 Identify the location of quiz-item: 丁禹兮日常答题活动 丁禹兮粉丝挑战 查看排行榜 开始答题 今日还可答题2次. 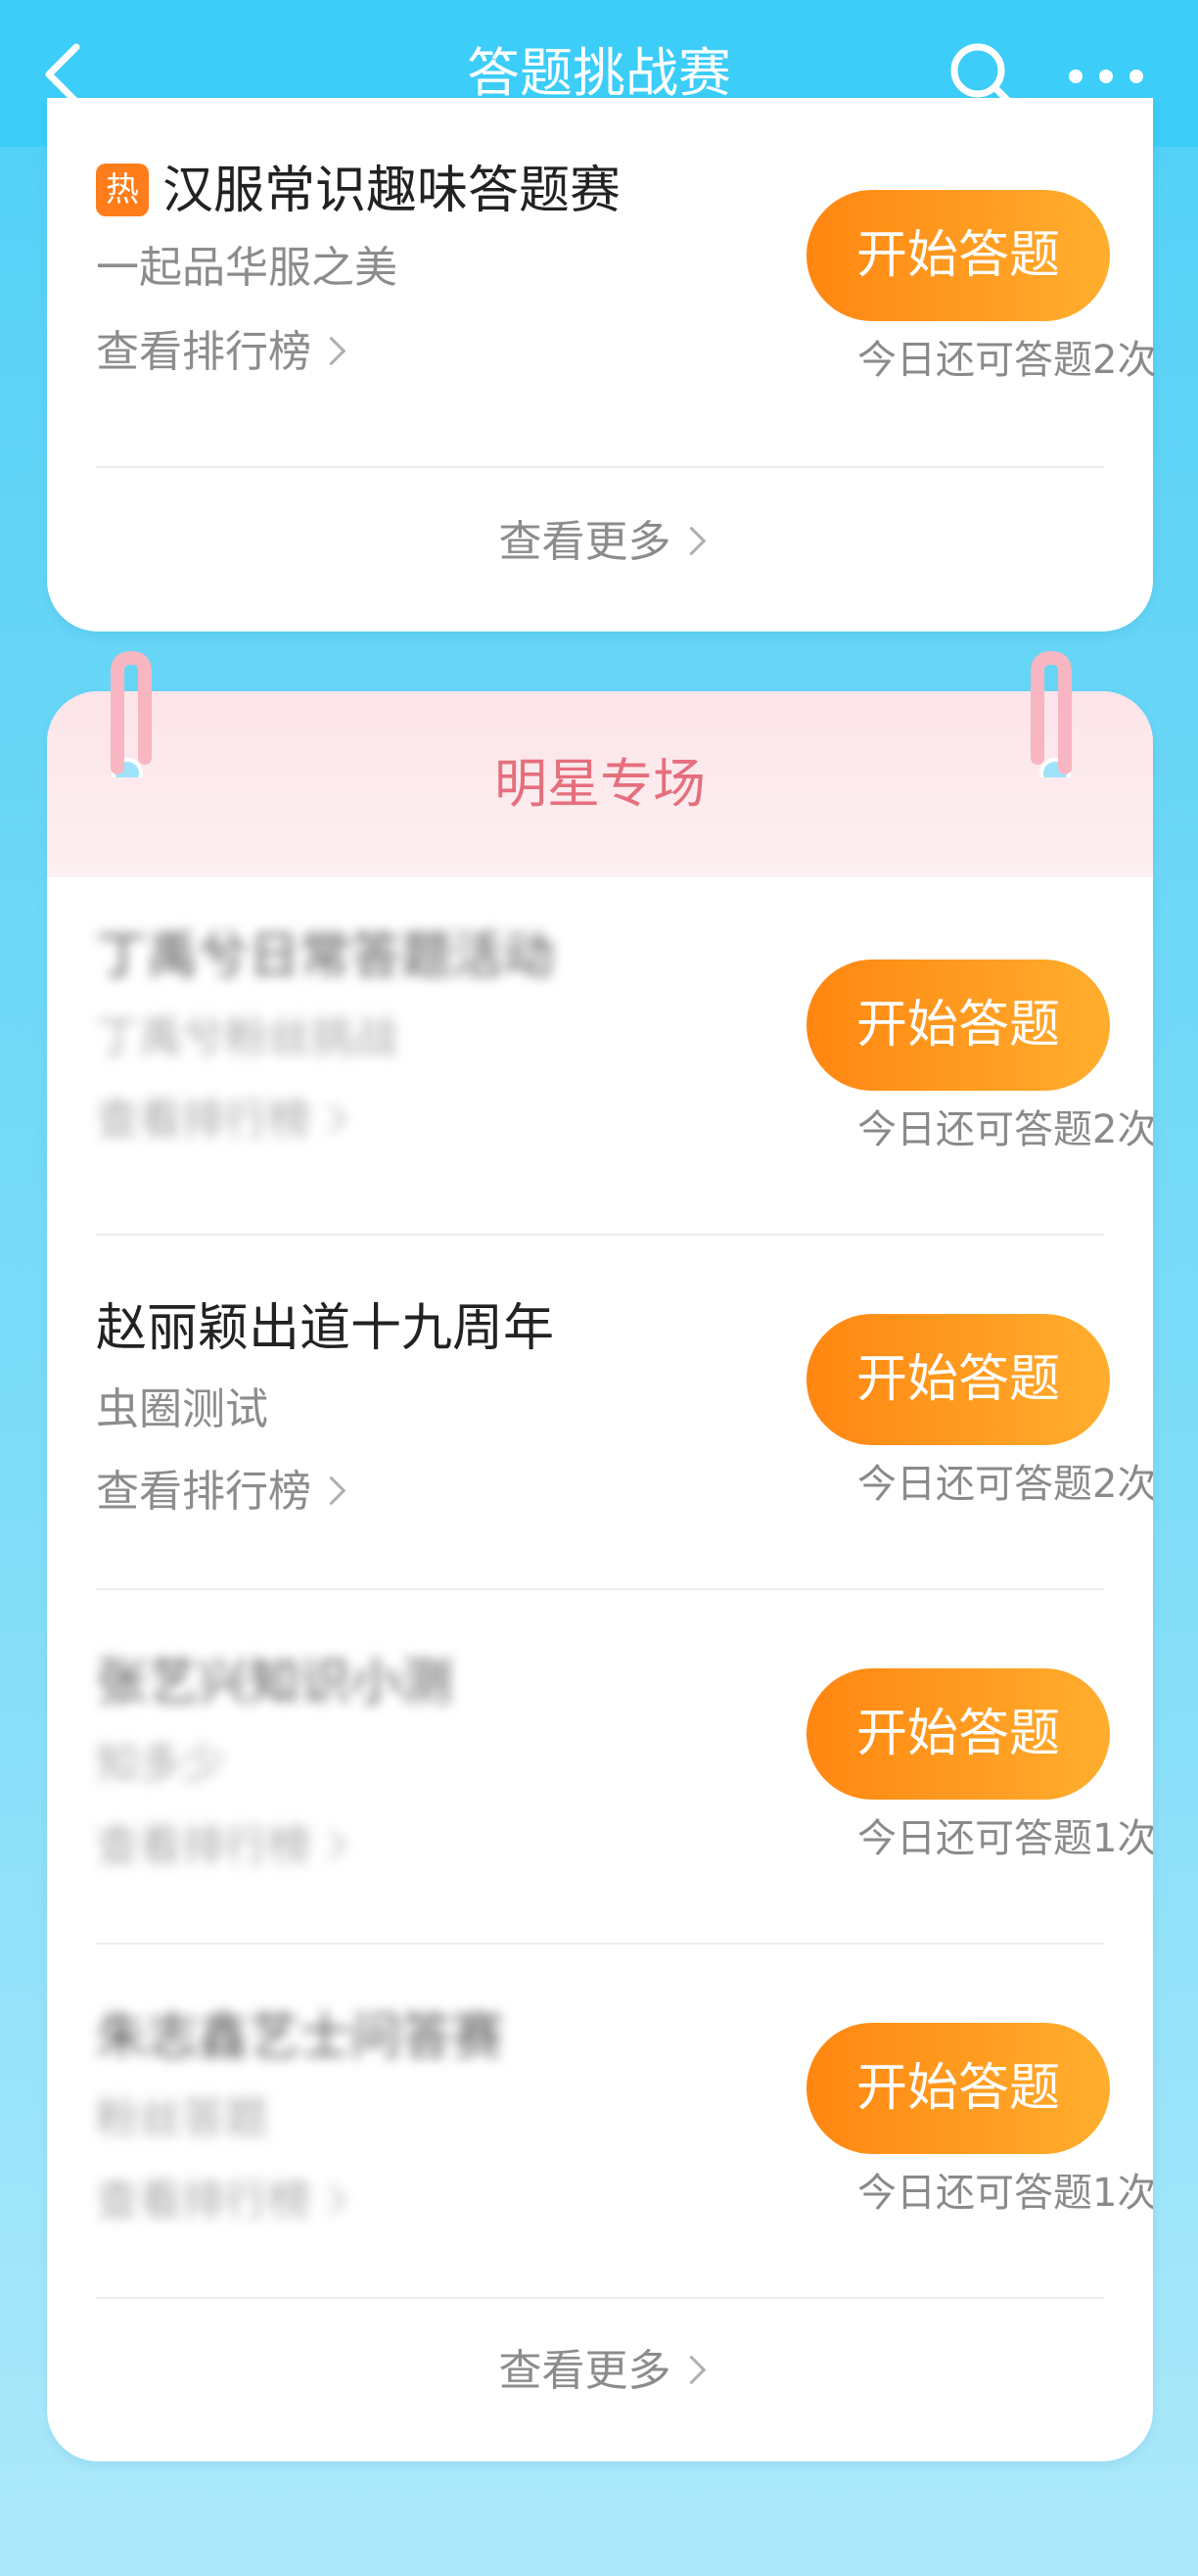
(600, 1098).